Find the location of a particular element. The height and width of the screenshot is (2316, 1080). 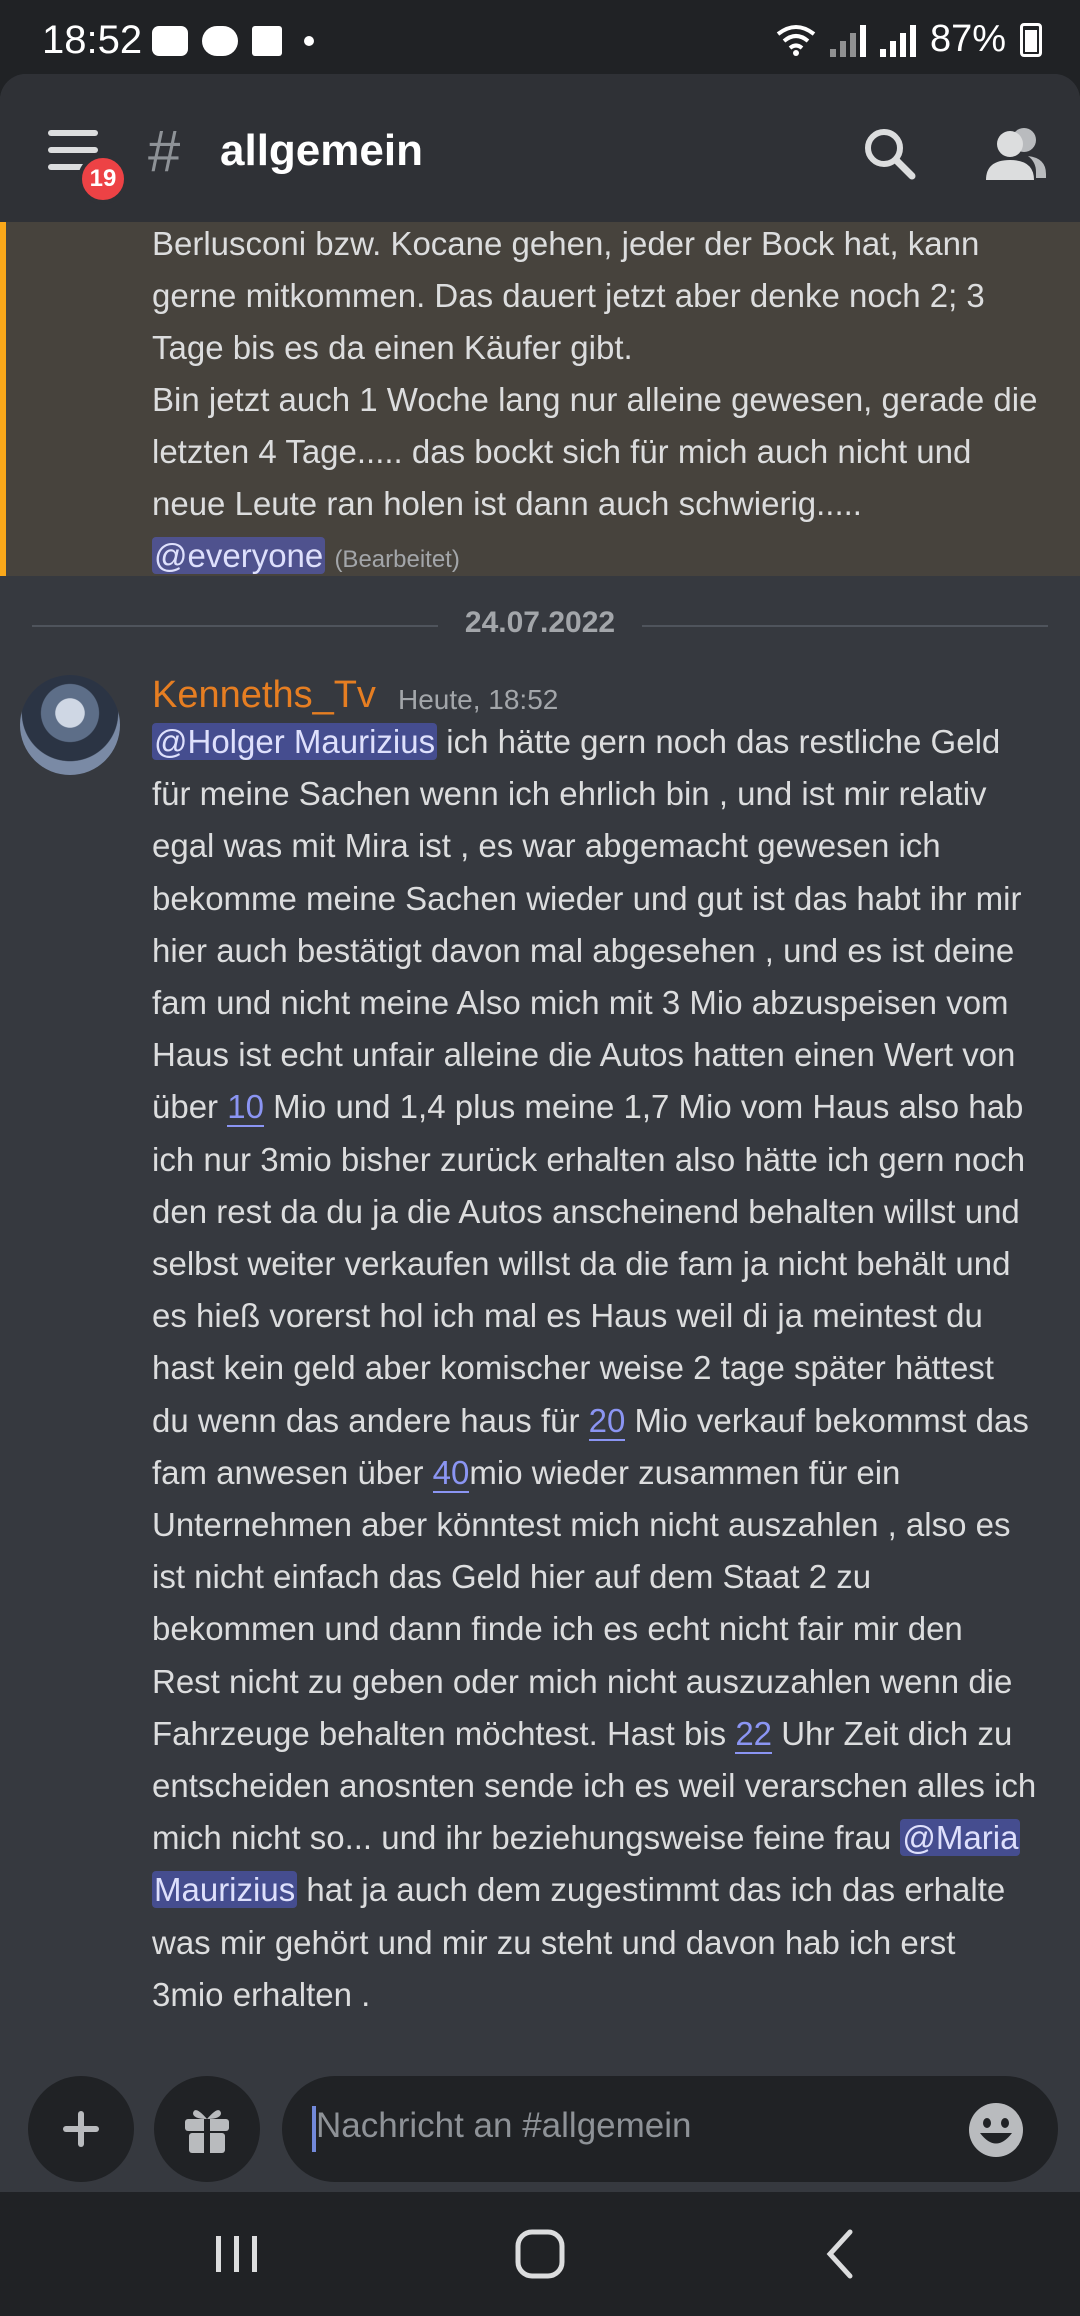

number-link: 22 is located at coordinates (754, 1734).